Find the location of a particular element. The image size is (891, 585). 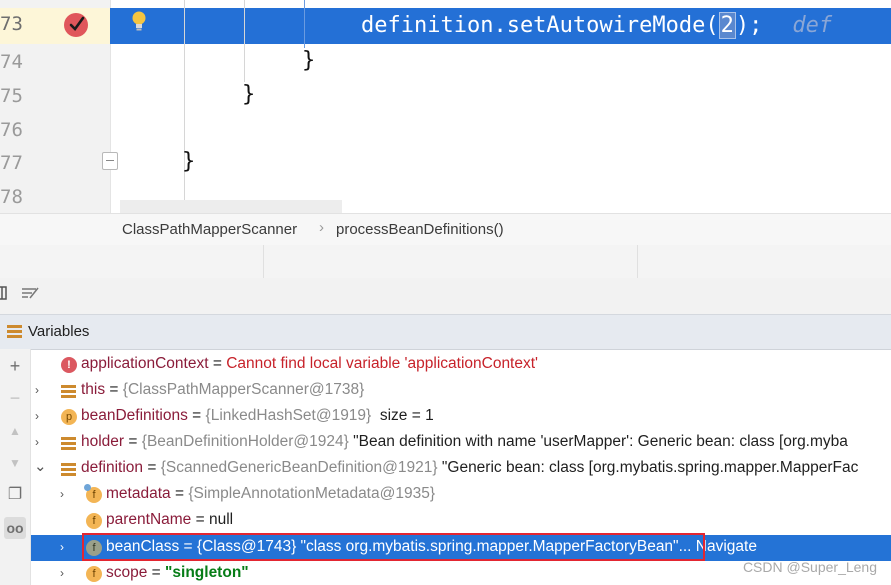

var-extra: size = 1 is located at coordinates (402, 415).